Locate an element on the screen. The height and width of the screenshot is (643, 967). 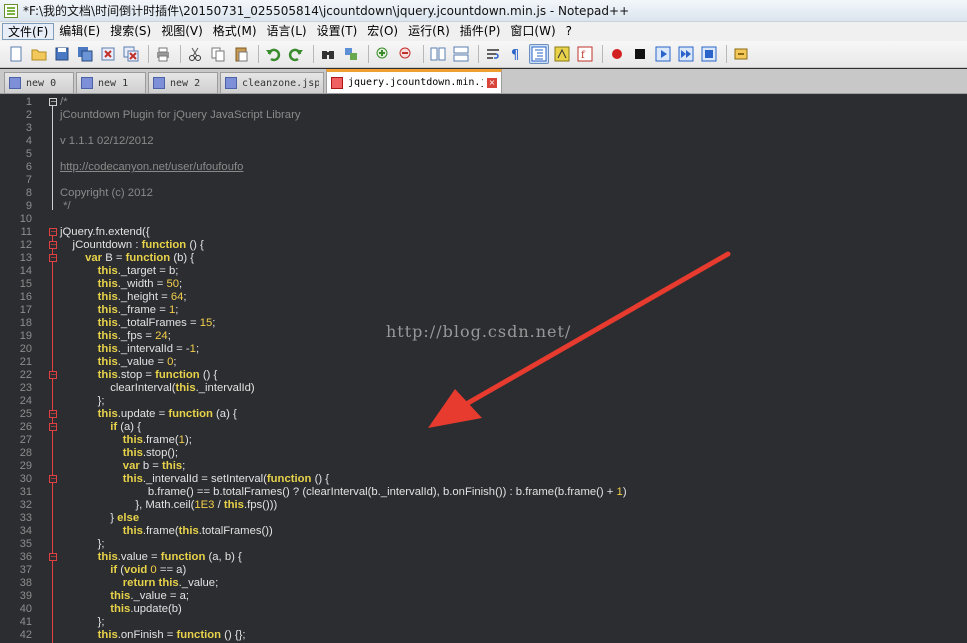
indent-guide-icon is located at coordinates (539, 54).